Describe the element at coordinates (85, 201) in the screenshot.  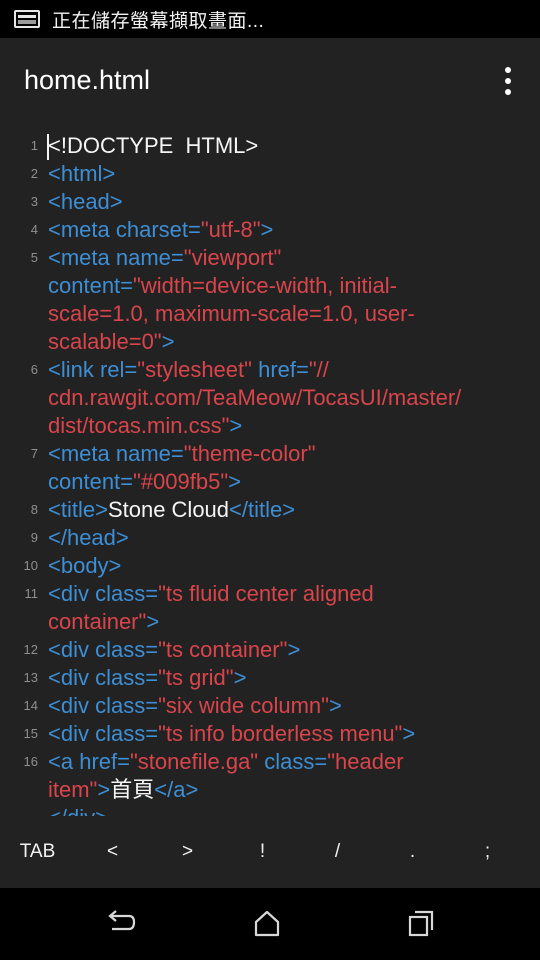
I see `code-token: <head>` at that location.